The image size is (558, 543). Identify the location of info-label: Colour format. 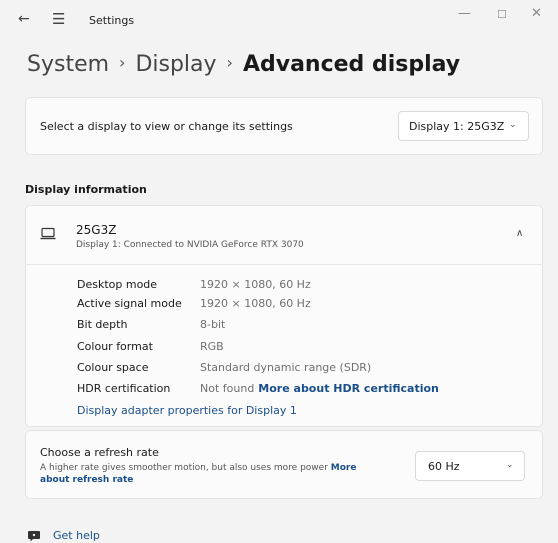
(115, 346).